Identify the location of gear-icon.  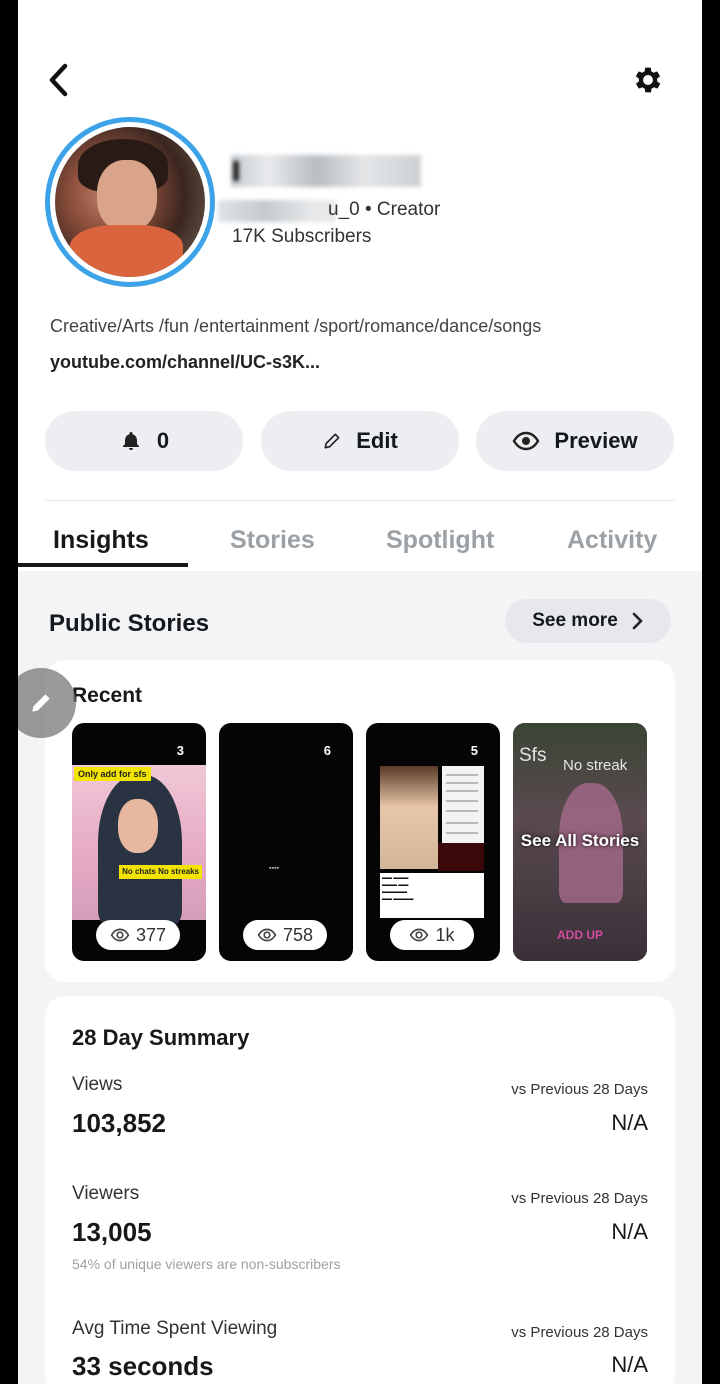
(648, 80).